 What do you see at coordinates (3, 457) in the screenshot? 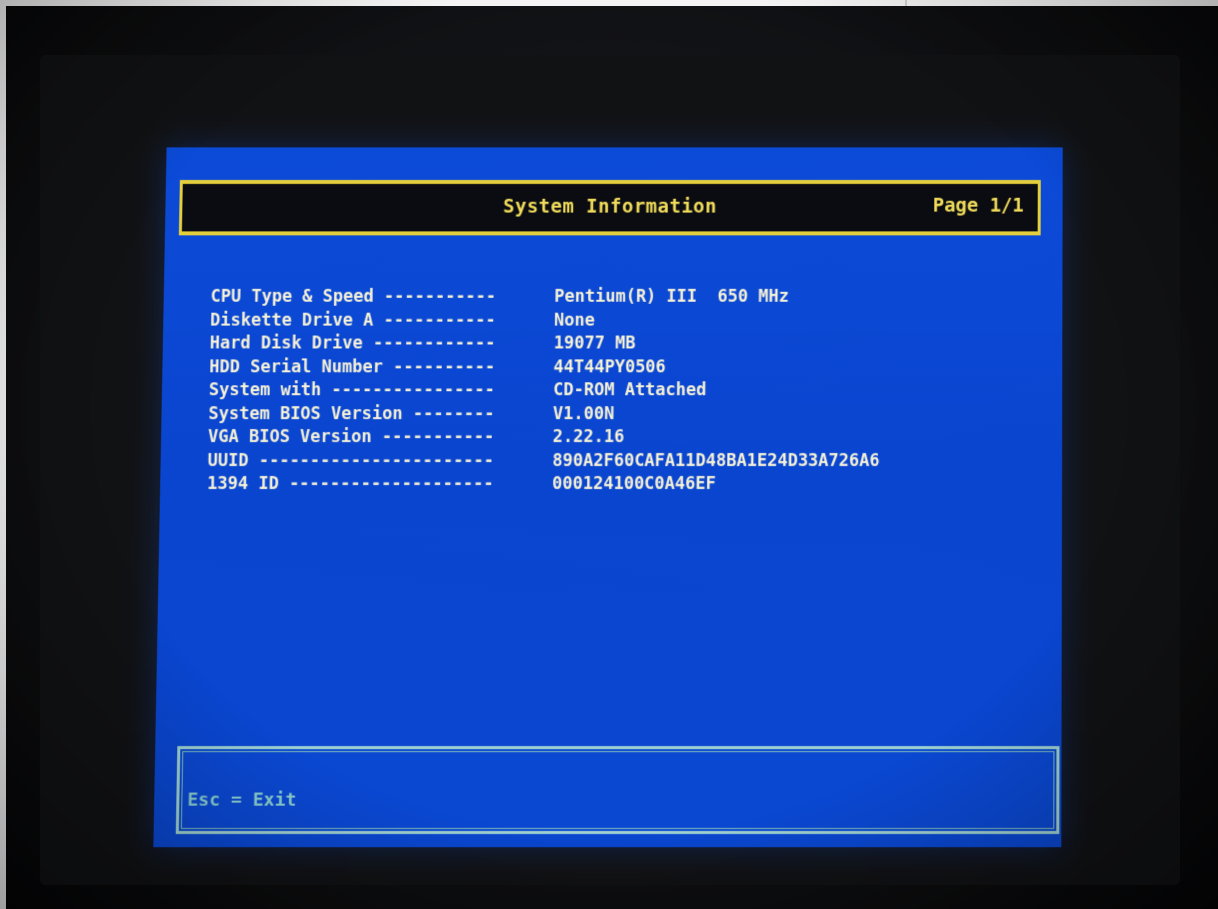
I see `left-edge-strip` at bounding box center [3, 457].